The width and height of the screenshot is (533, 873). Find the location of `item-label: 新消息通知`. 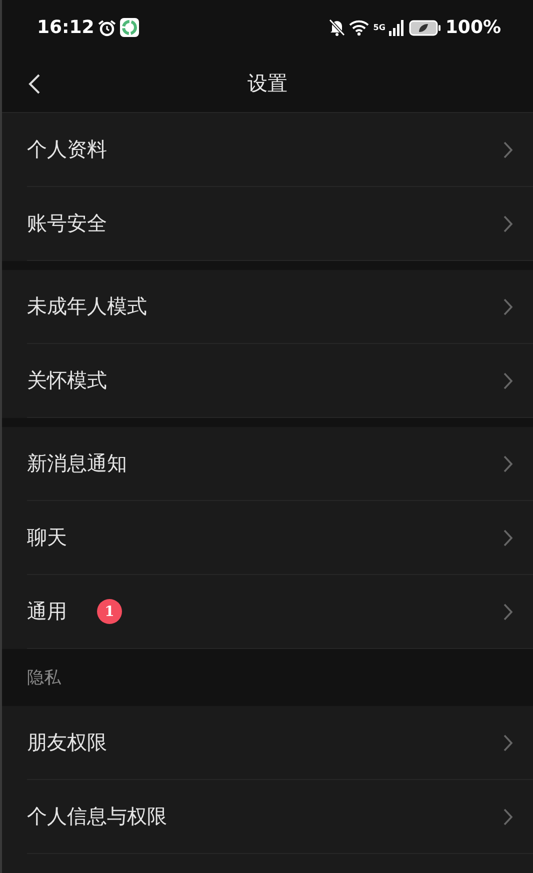

item-label: 新消息通知 is located at coordinates (77, 463).